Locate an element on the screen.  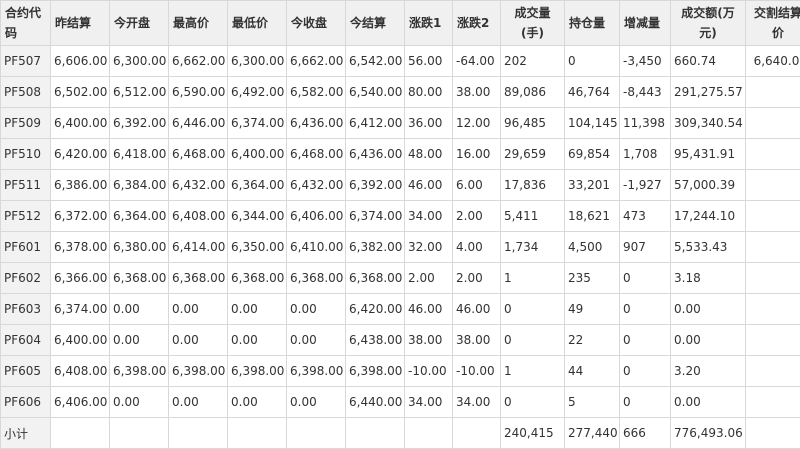
subtotal-row: 小计240,415277,440666776,493.06 is located at coordinates (400, 433).